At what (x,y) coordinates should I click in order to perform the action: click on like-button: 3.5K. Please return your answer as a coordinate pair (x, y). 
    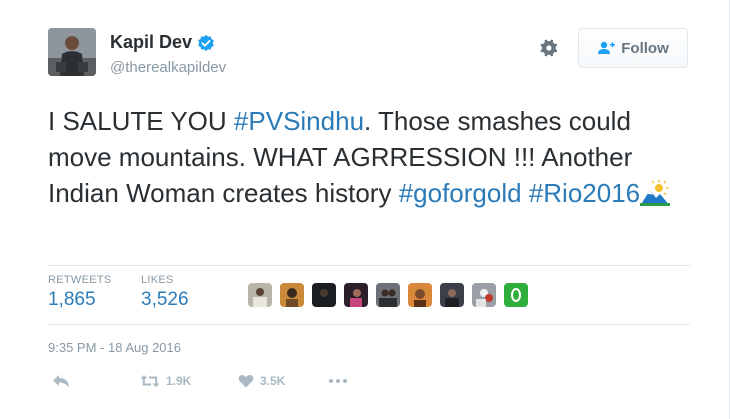
    Looking at the image, I should click on (261, 381).